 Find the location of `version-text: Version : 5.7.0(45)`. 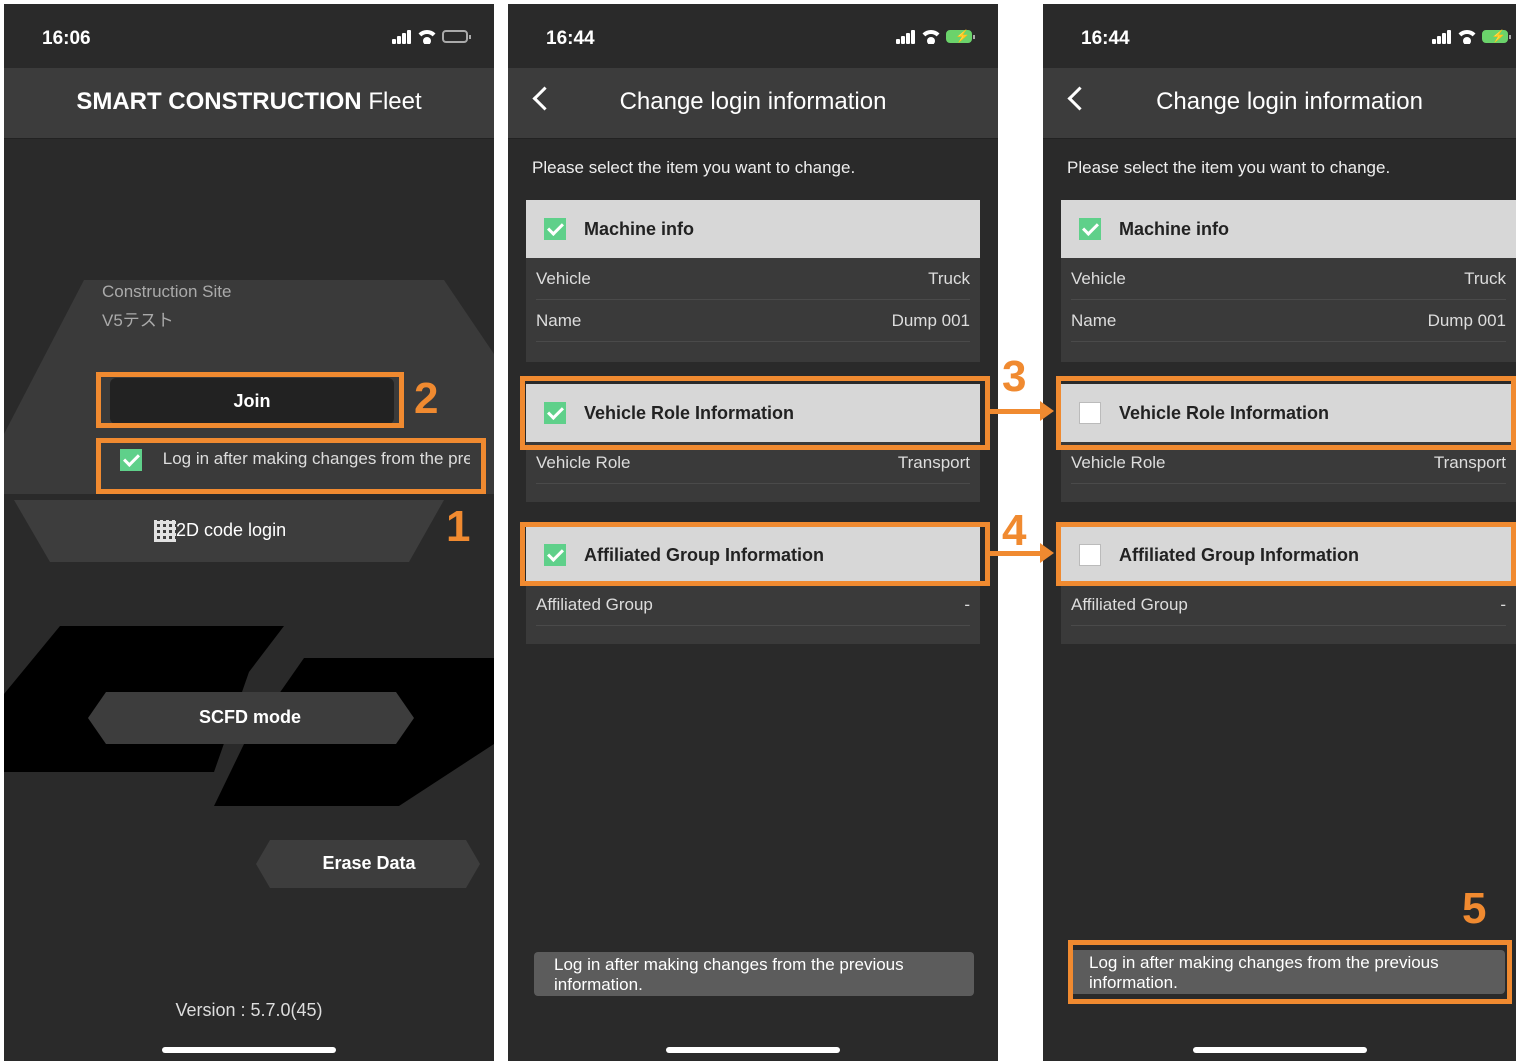

version-text: Version : 5.7.0(45) is located at coordinates (249, 1010).